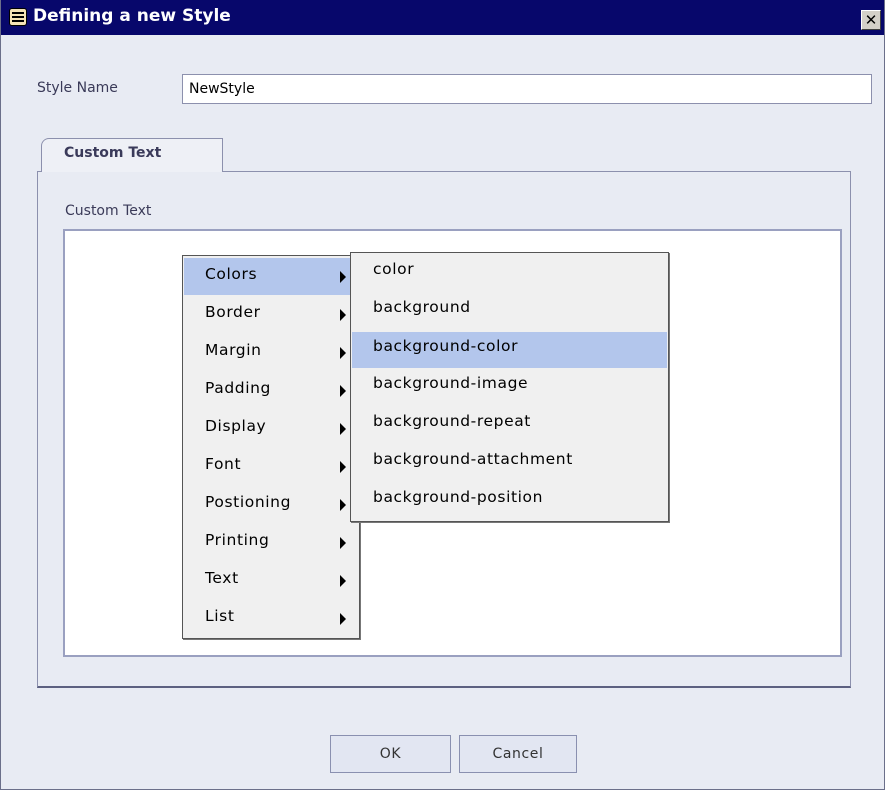 This screenshot has width=885, height=791. Describe the element at coordinates (473, 459) in the screenshot. I see `submenu-item-label: background-attachment` at that location.